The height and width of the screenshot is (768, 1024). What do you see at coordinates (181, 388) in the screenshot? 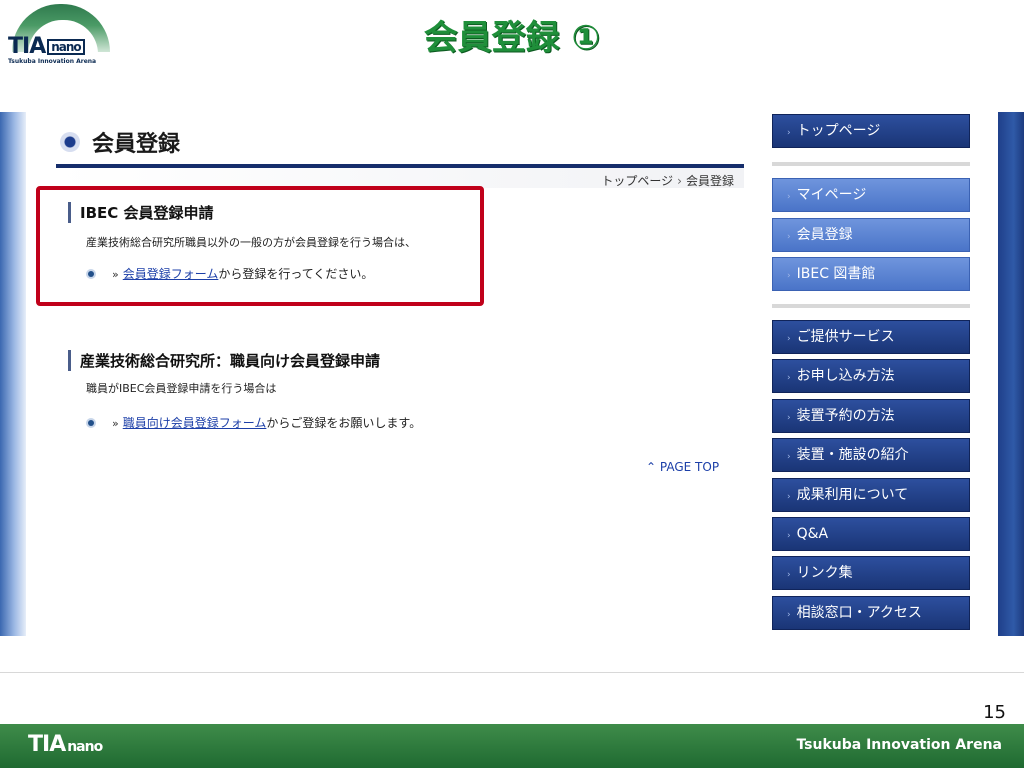
I see `section-description-staff: 職員がIBEC会員登録申請を行う場合は` at bounding box center [181, 388].